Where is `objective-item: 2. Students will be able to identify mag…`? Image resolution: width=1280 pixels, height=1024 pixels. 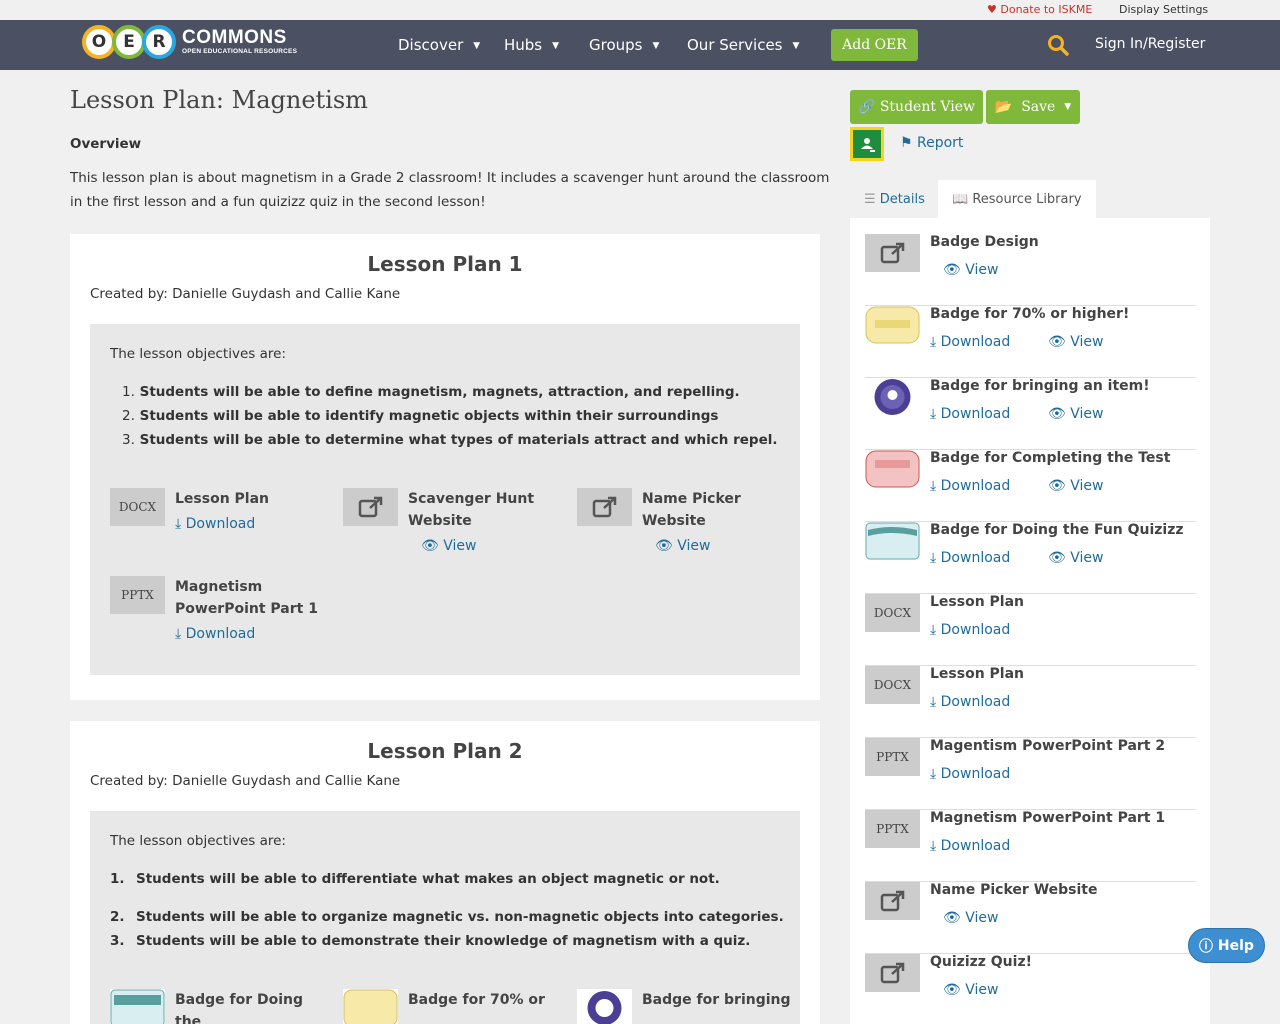
objective-item: 2. Students will be able to identify mag… is located at coordinates (420, 416).